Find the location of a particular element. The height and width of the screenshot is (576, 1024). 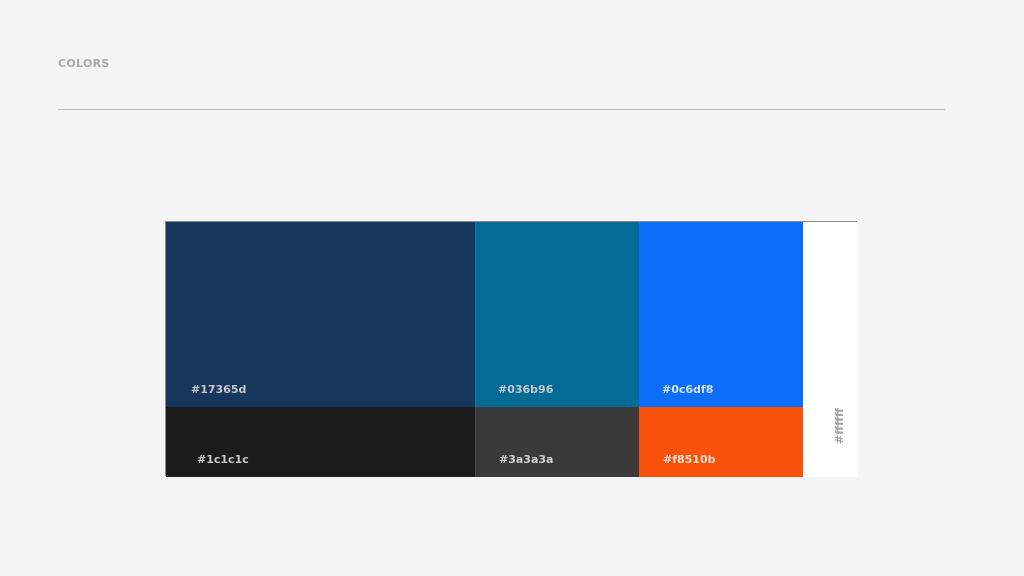

swatch-navy: #17365d is located at coordinates (320, 314).